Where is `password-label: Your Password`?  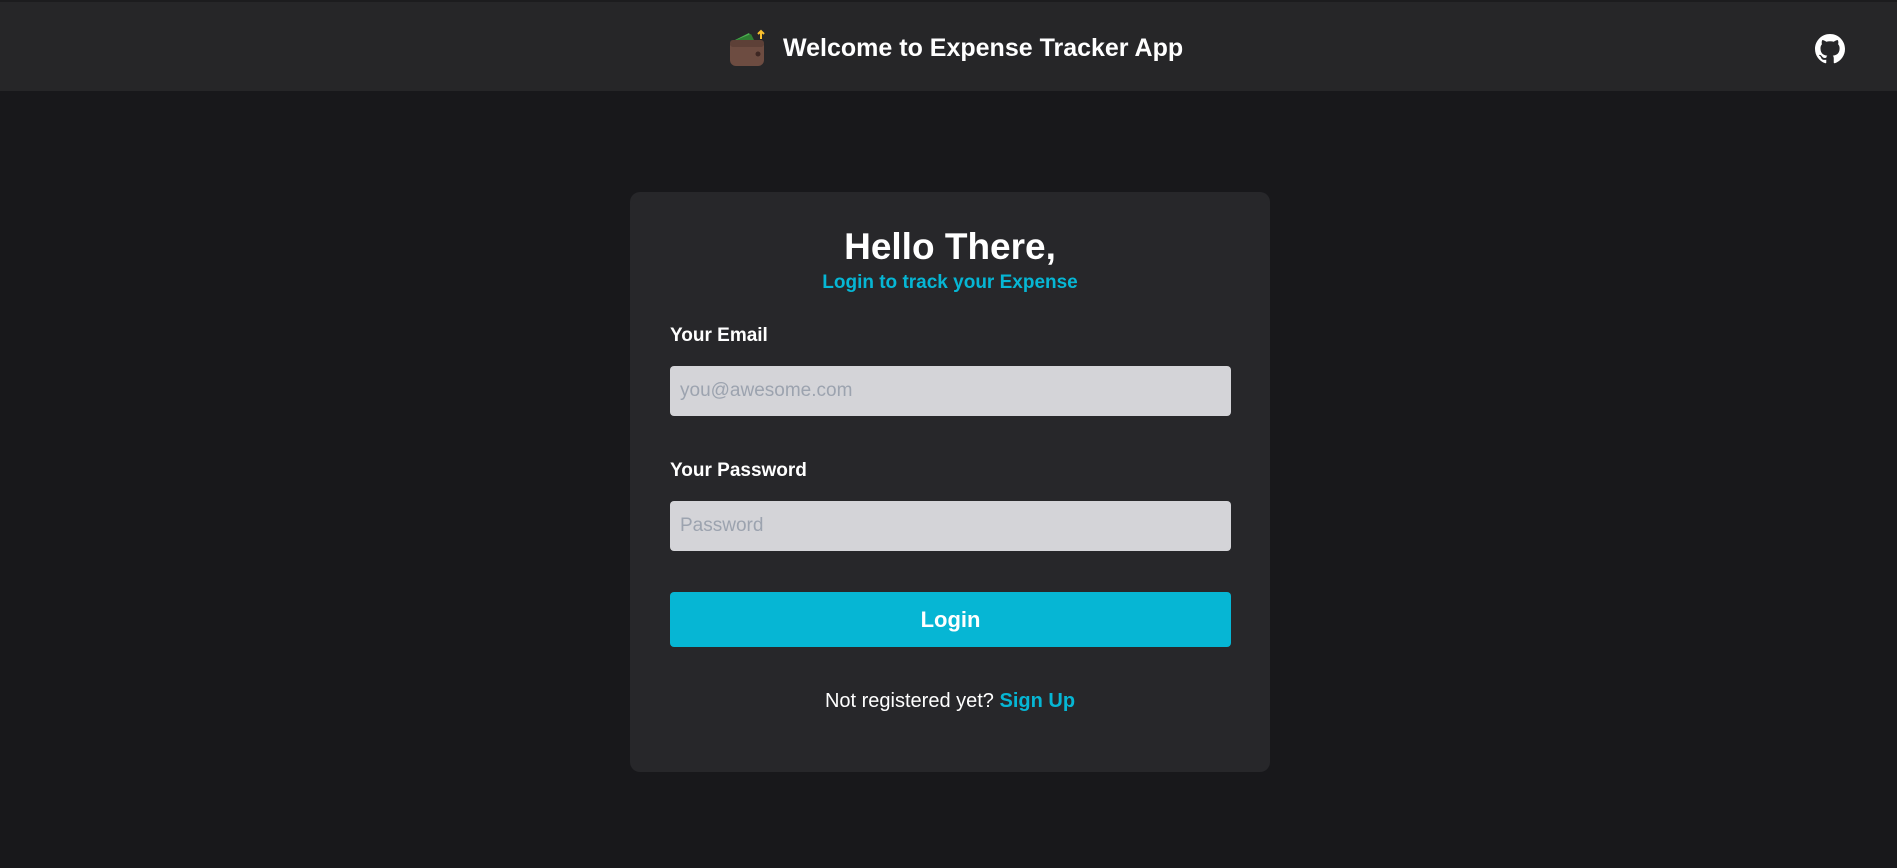
password-label: Your Password is located at coordinates (738, 470).